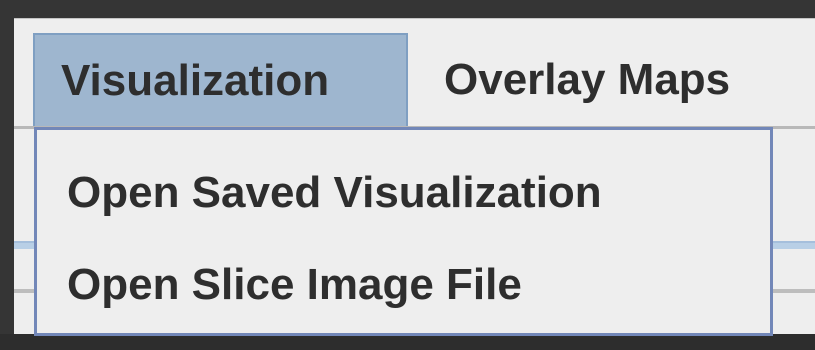  I want to click on menu-overlay-maps-label: Overlay Maps, so click(587, 79).